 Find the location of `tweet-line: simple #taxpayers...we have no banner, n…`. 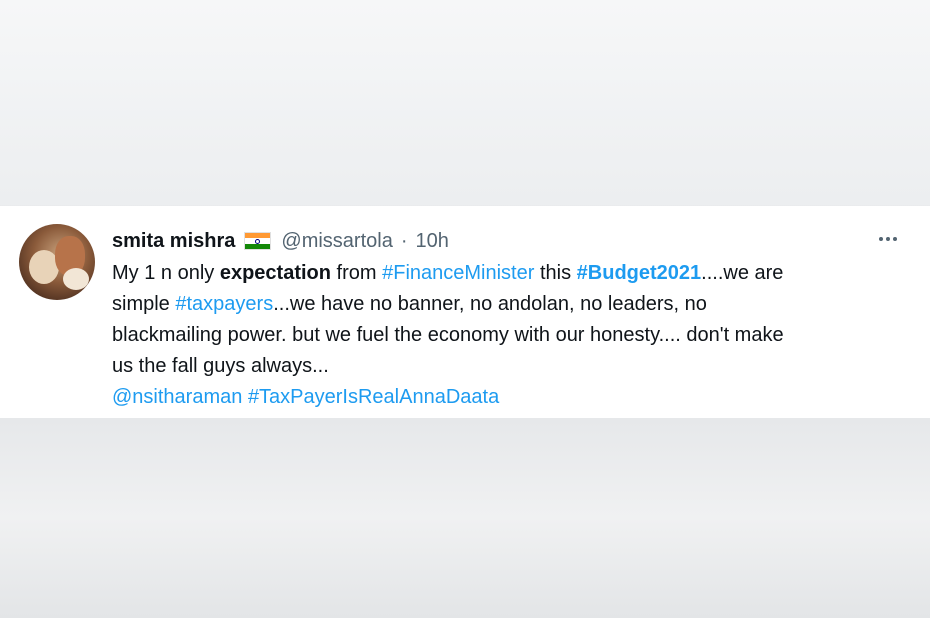

tweet-line: simple #taxpayers...we have no banner, n… is located at coordinates (512, 304).